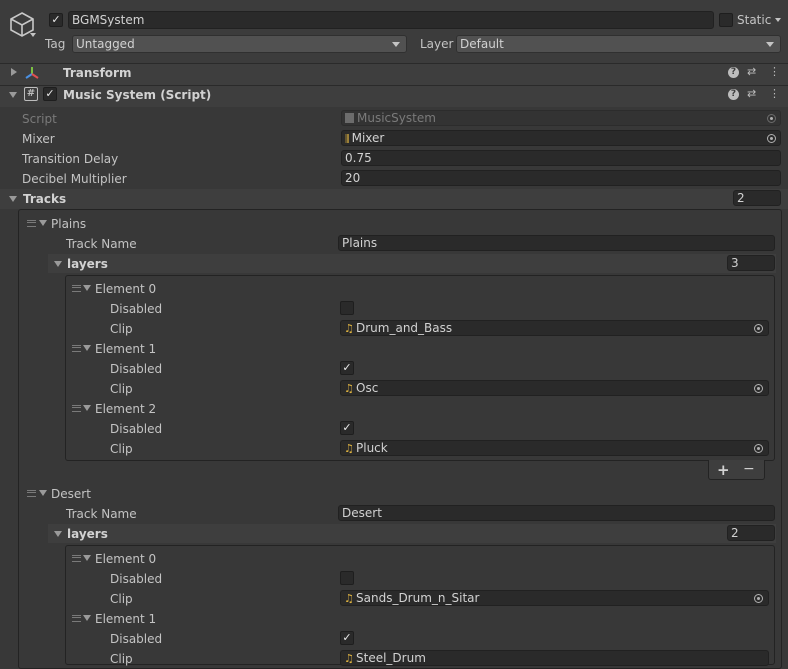 The image size is (788, 669). I want to click on clip-field: ♫ Steel_Drum, so click(554, 658).